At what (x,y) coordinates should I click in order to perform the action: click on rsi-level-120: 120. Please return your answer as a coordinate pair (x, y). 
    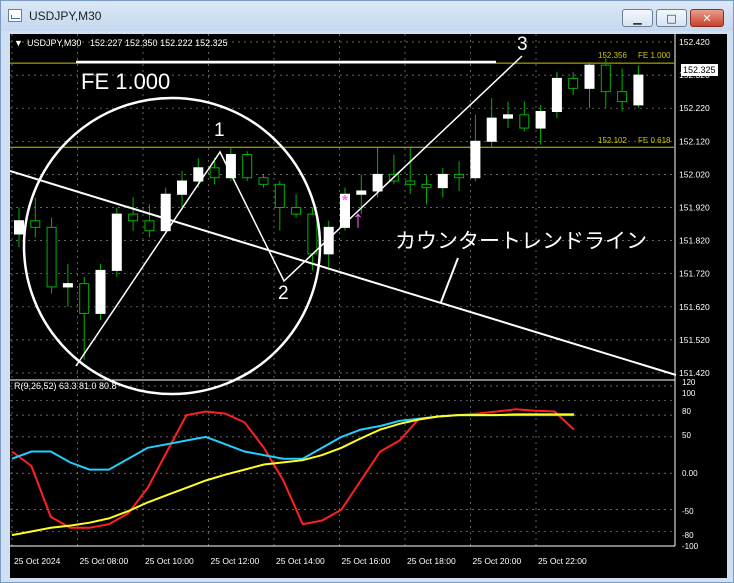
    Looking at the image, I should click on (689, 382).